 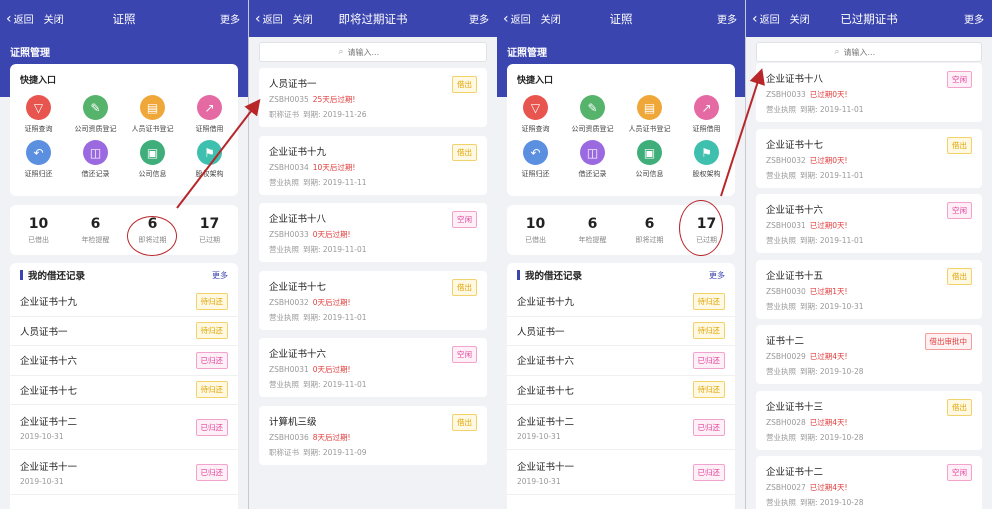 What do you see at coordinates (464, 354) in the screenshot?
I see `status-badge: 空闲` at bounding box center [464, 354].